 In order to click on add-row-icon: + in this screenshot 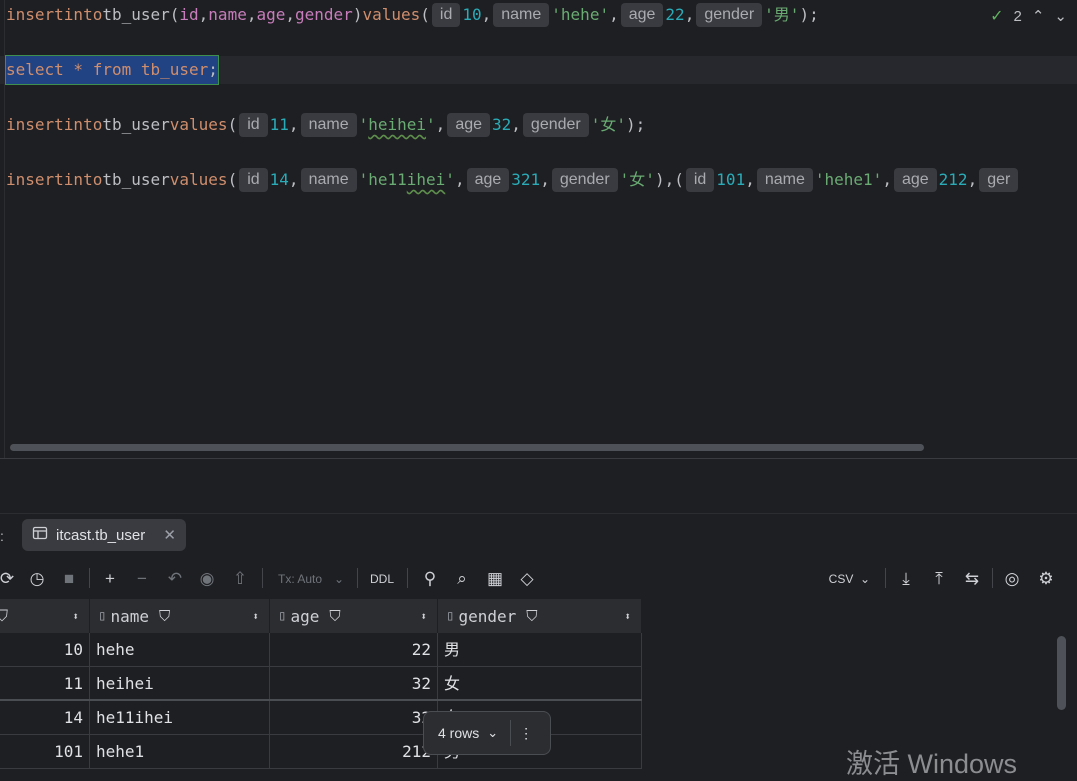, I will do `click(110, 579)`.